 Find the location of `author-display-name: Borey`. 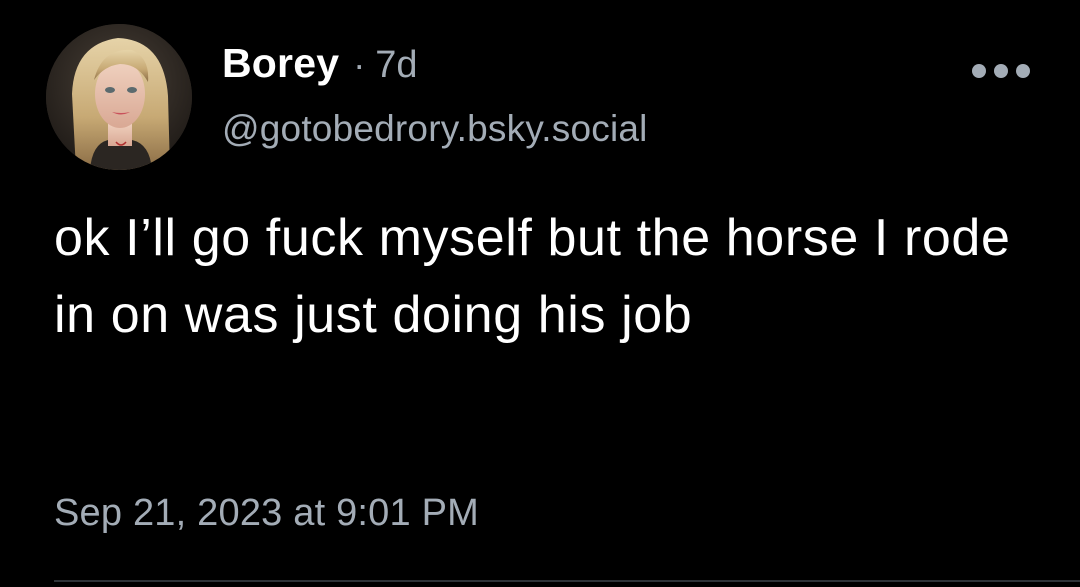

author-display-name: Borey is located at coordinates (280, 63).